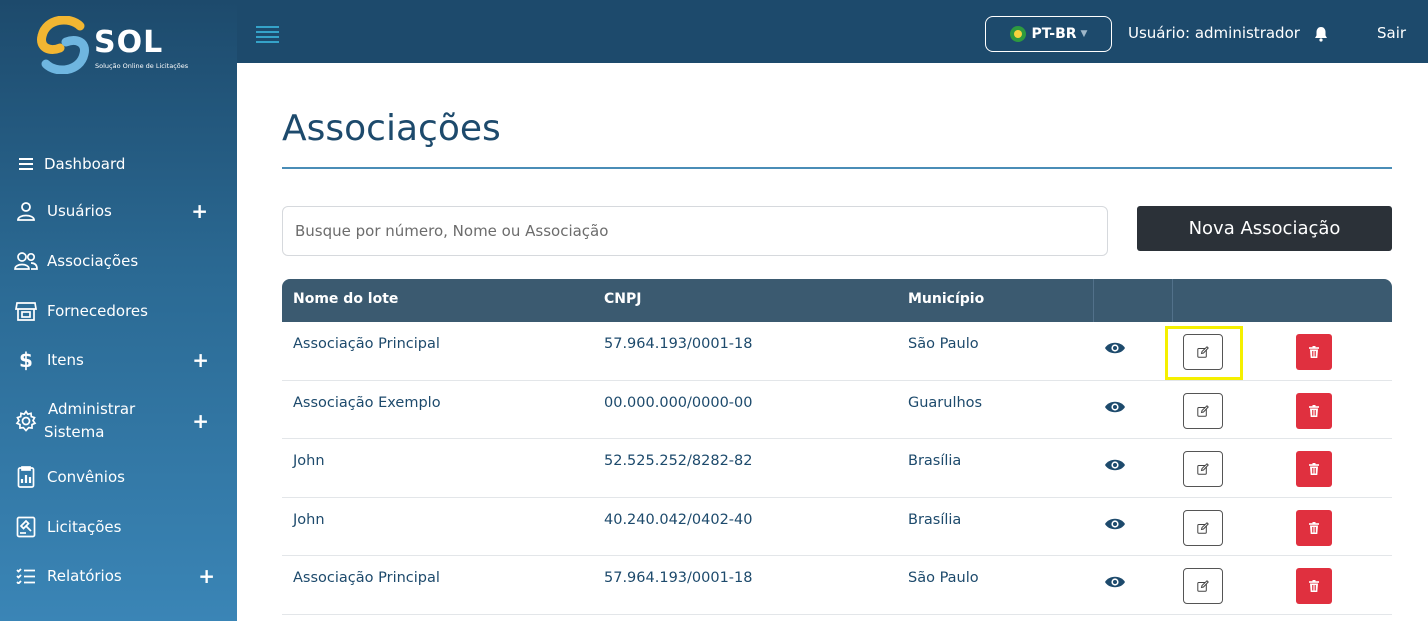  Describe the element at coordinates (26, 527) in the screenshot. I see `auction-icon` at that location.